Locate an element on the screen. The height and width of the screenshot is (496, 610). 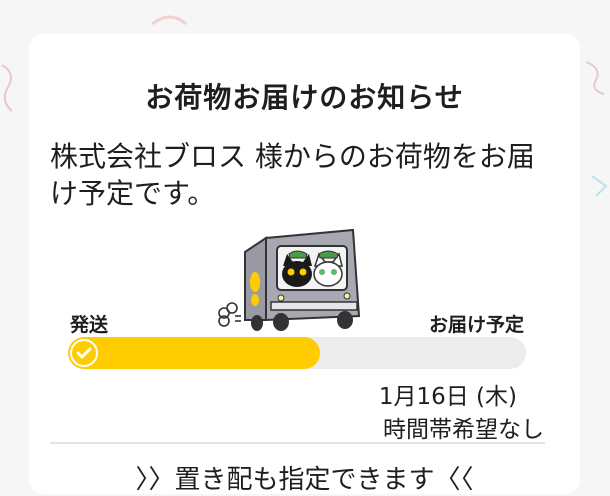
delivery-progress-bar is located at coordinates (297, 353).